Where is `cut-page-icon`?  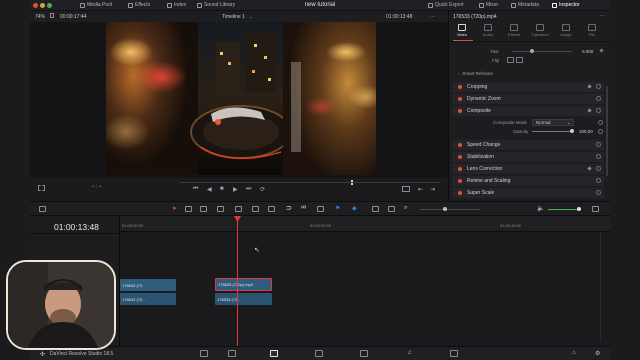 cut-page-icon is located at coordinates (232, 353).